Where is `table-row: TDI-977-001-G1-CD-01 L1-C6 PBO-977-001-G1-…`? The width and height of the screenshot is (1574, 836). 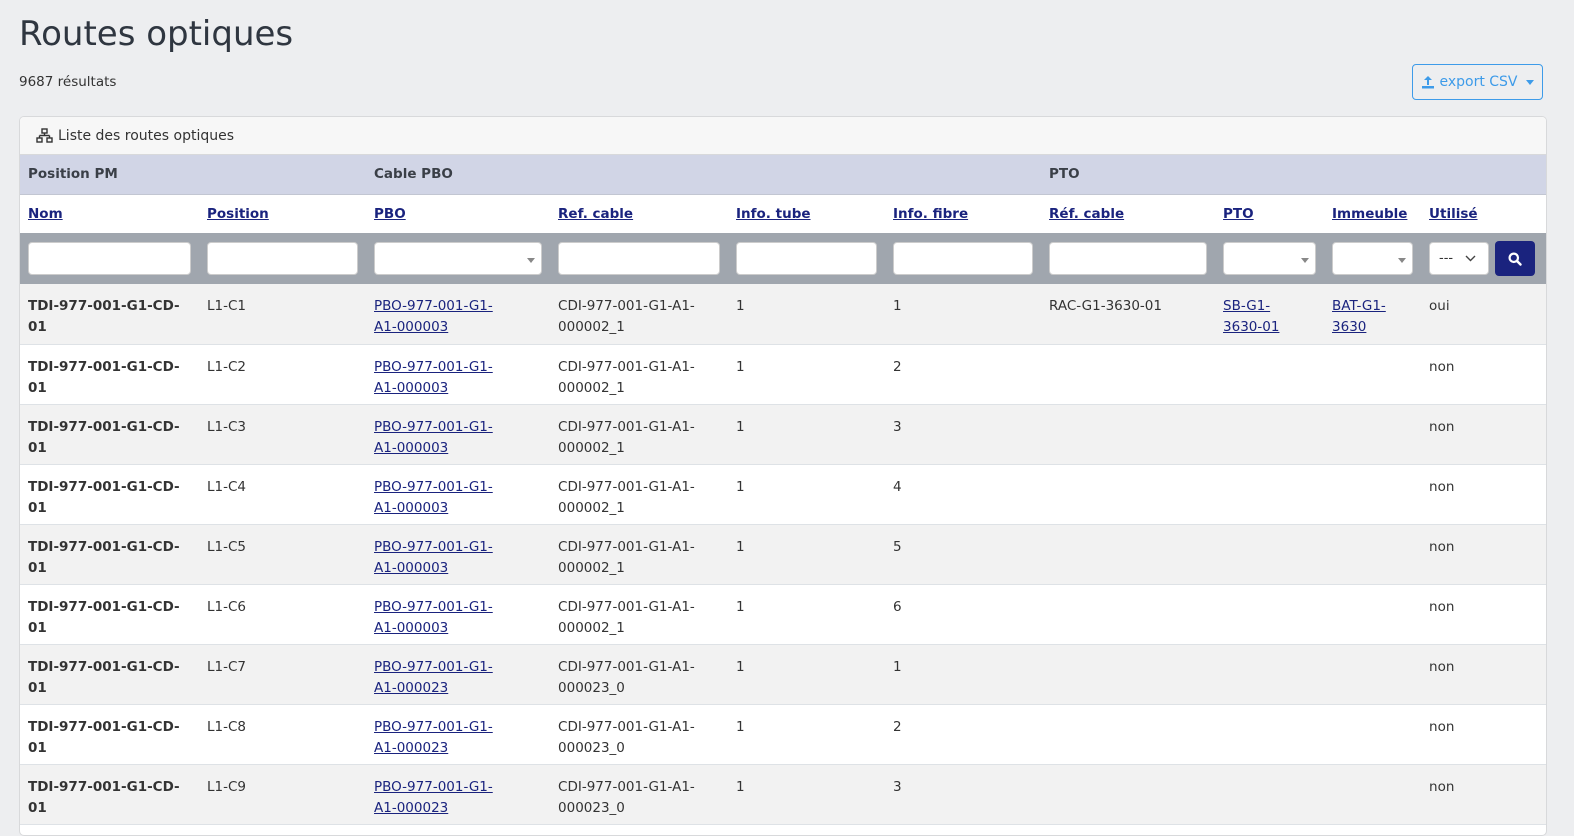
table-row: TDI-977-001-G1-CD-01 L1-C6 PBO-977-001-G1-… is located at coordinates (783, 614).